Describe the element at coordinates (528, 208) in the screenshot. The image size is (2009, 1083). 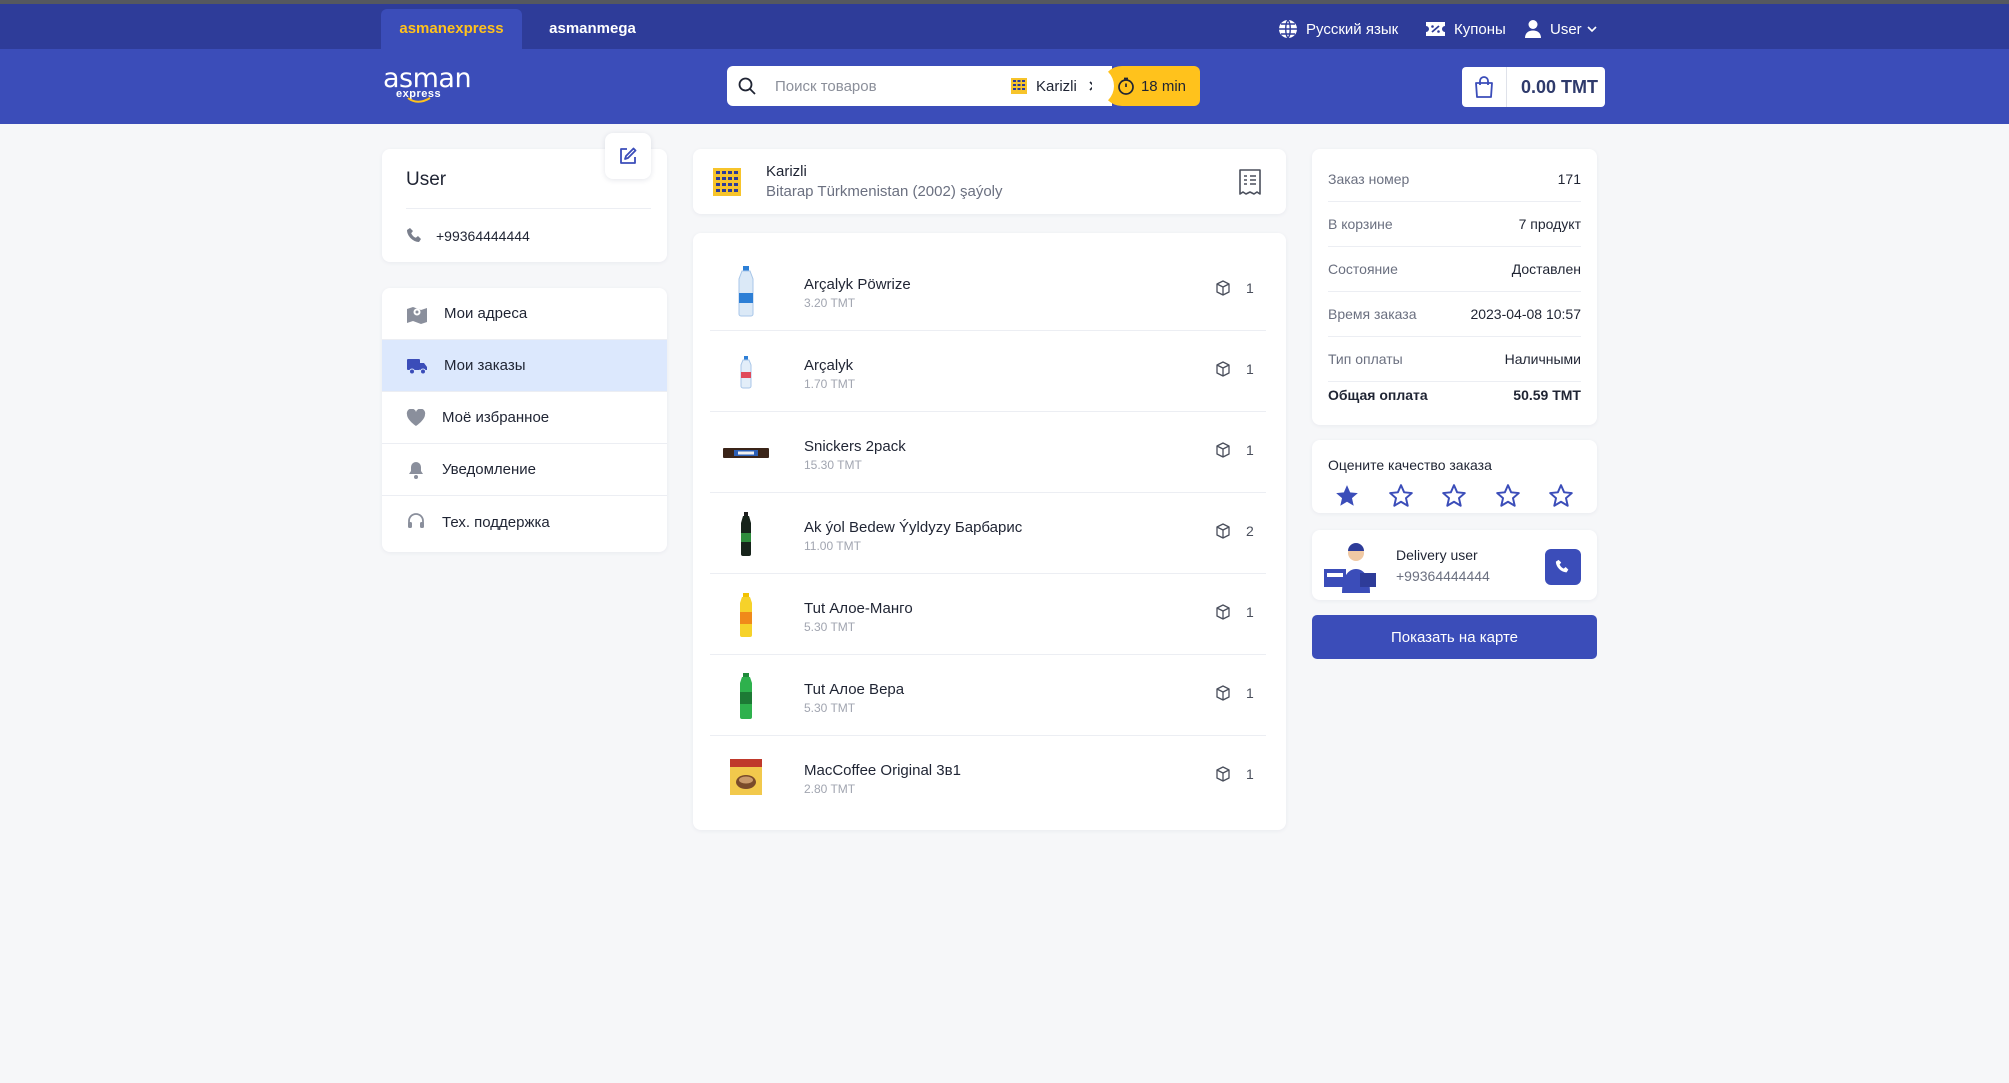
I see `divider` at that location.